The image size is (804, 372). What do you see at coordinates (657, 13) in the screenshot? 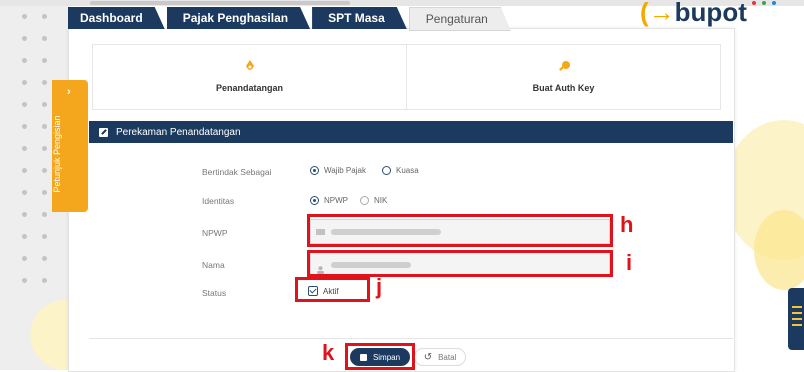
I see `brand-mark-icon: (→` at bounding box center [657, 13].